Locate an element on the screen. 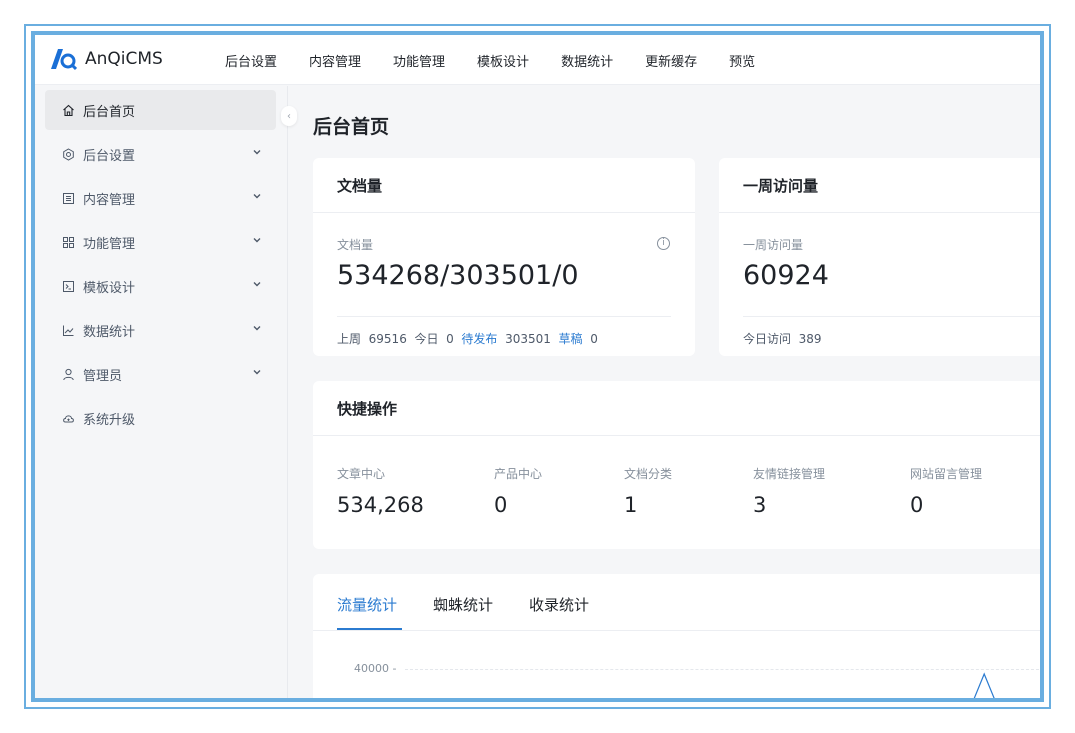 The height and width of the screenshot is (733, 1075). sidebar-item-statistics: 数据统计 is located at coordinates (160, 330).